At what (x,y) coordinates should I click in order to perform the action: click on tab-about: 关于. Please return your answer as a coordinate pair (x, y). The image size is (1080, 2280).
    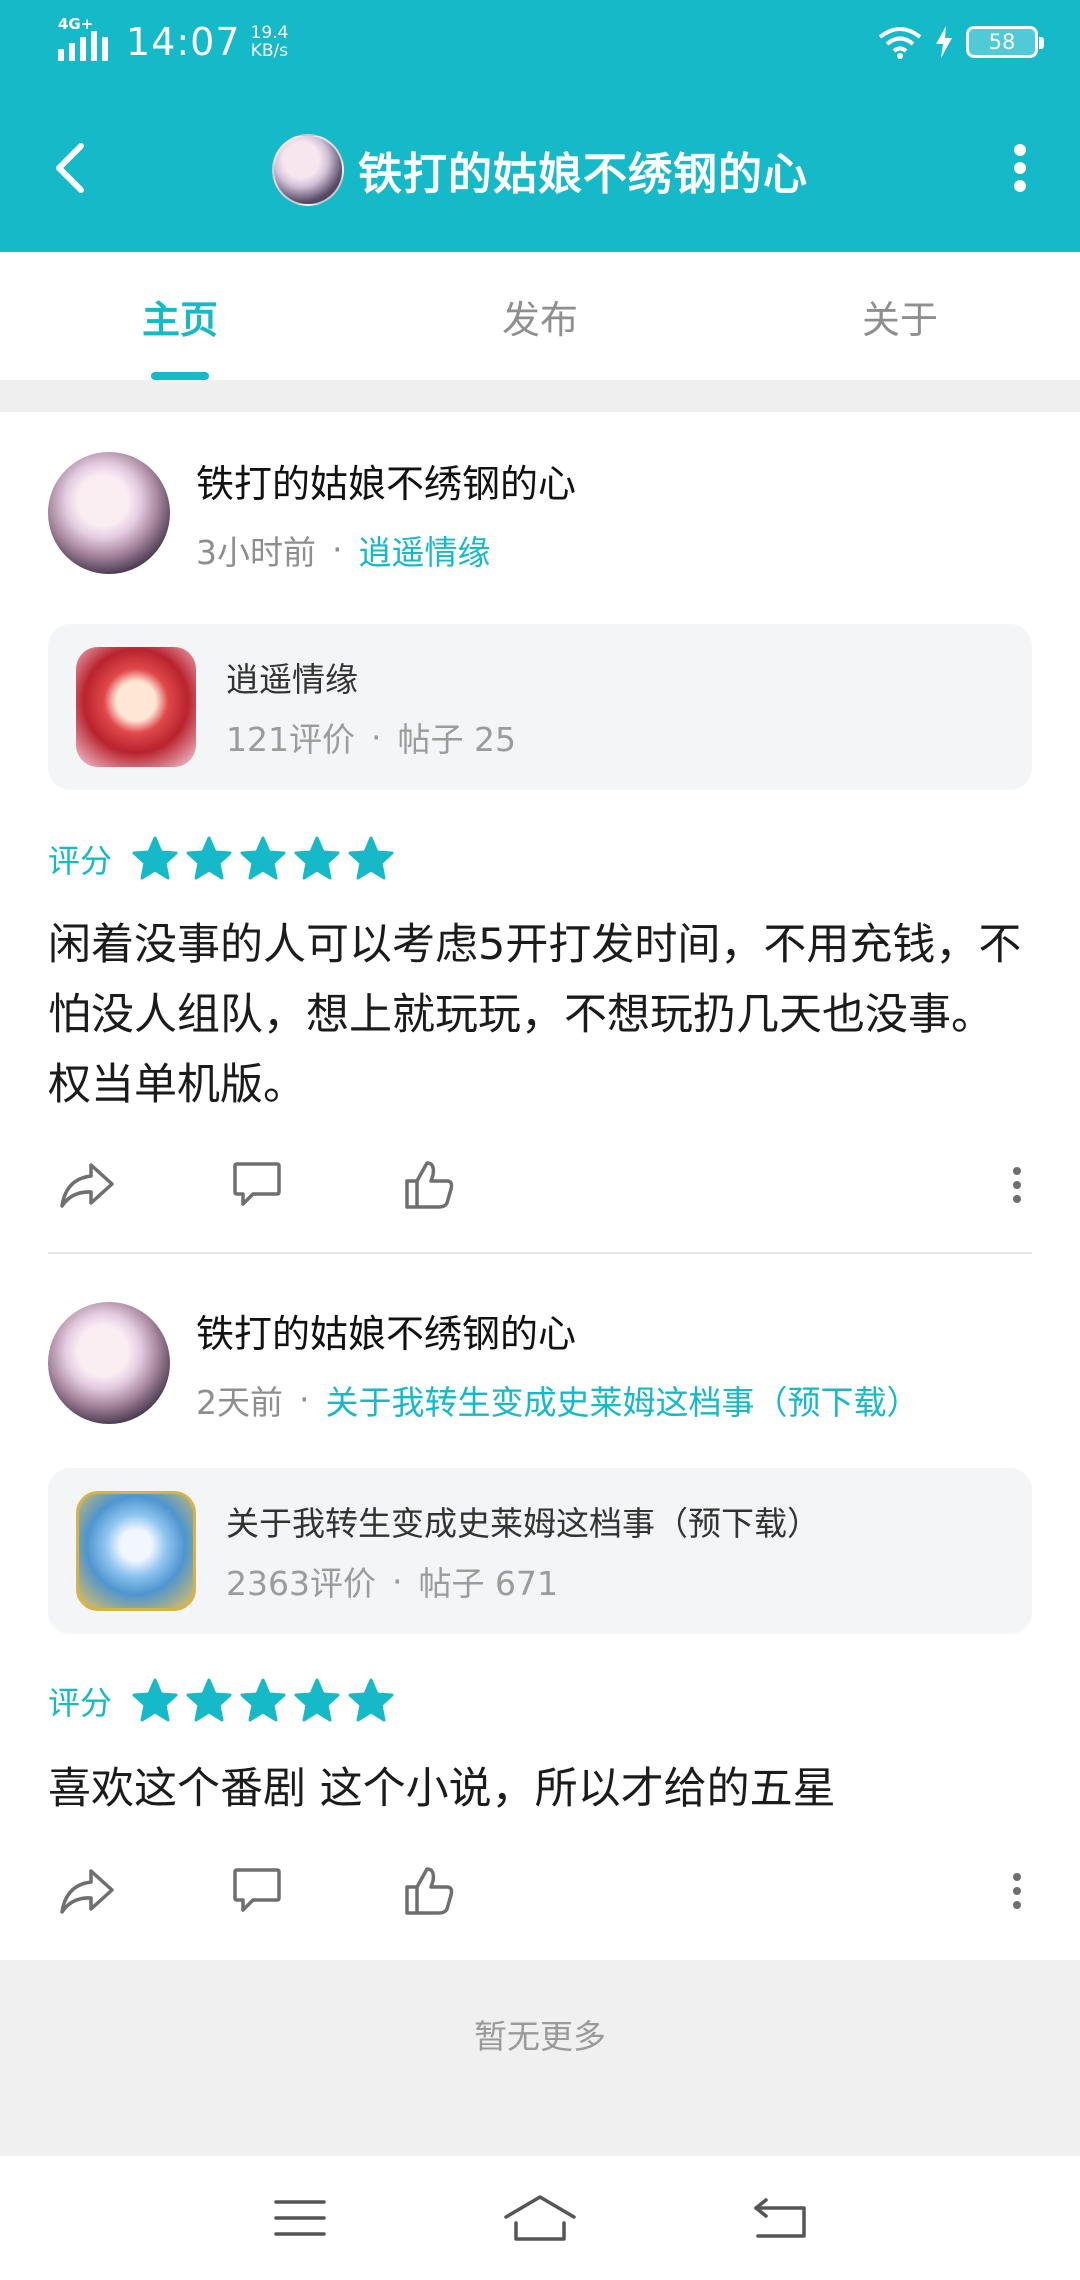
    Looking at the image, I should click on (900, 316).